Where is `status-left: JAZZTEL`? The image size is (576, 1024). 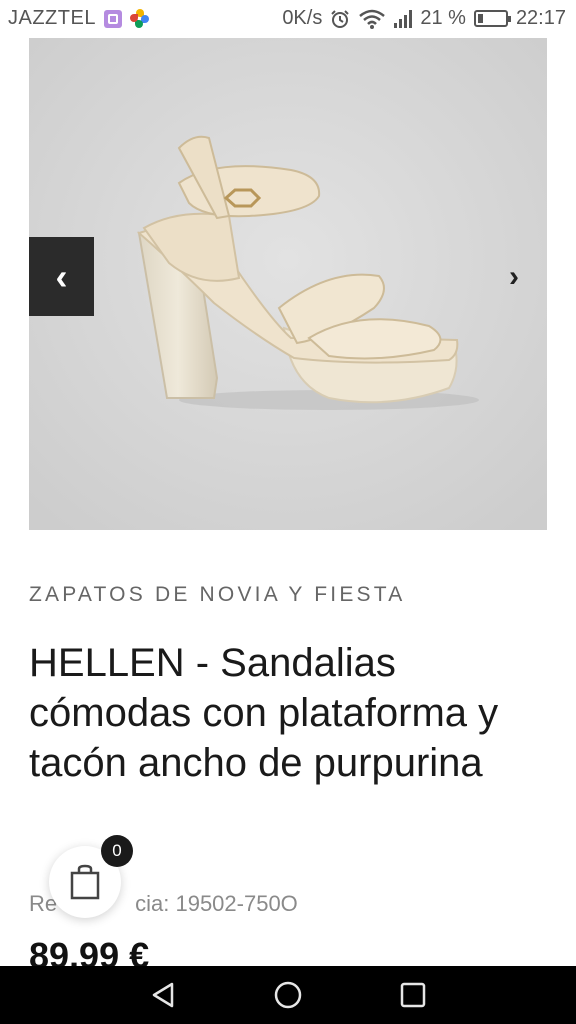
status-left: JAZZTEL is located at coordinates (79, 18).